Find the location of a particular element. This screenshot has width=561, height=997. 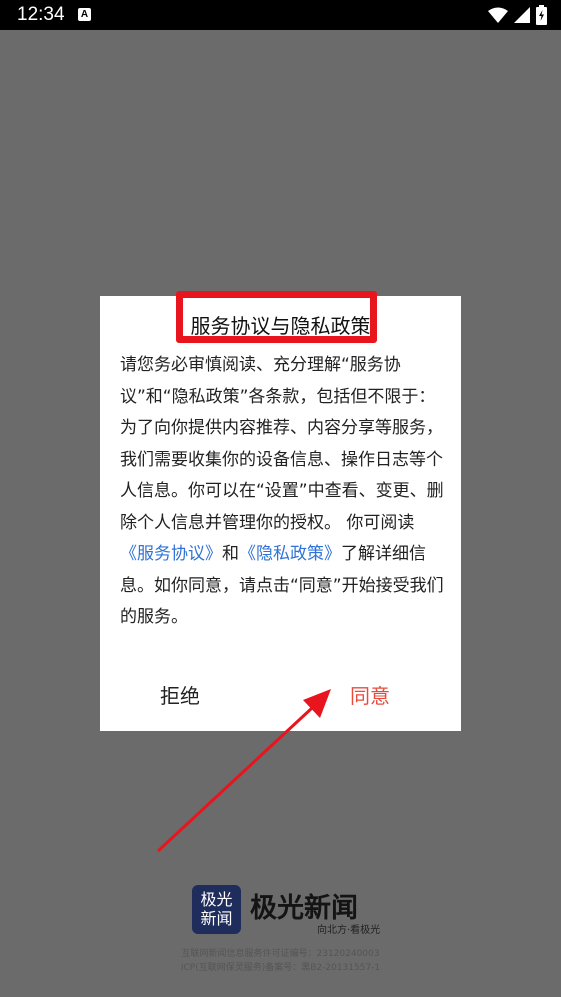

logo-mark-line1: 极光 is located at coordinates (216, 899).